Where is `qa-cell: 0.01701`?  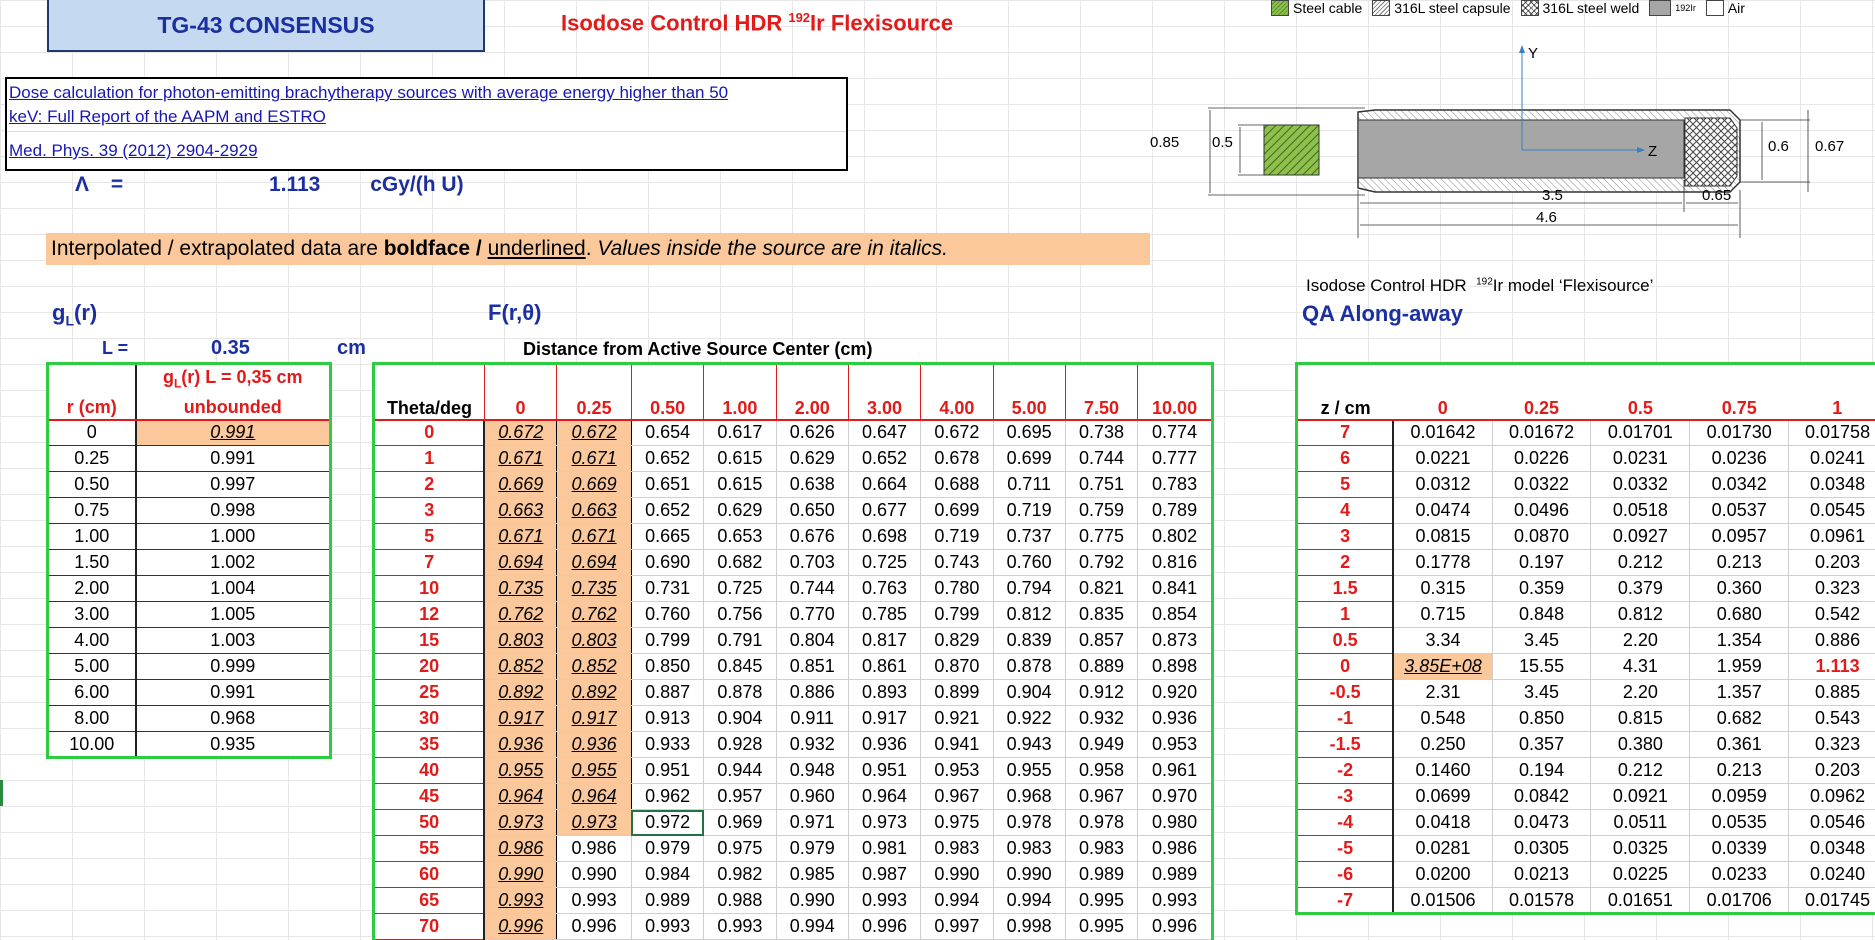 qa-cell: 0.01701 is located at coordinates (1640, 433).